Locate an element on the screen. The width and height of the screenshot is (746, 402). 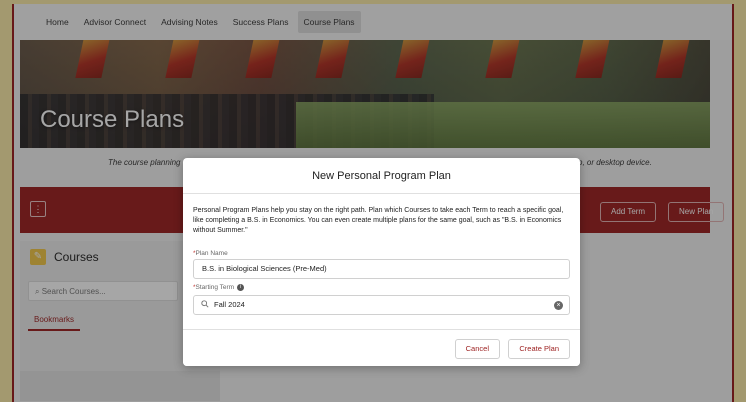
starting-term-label: *Starting Term i is located at coordinates (219, 288).